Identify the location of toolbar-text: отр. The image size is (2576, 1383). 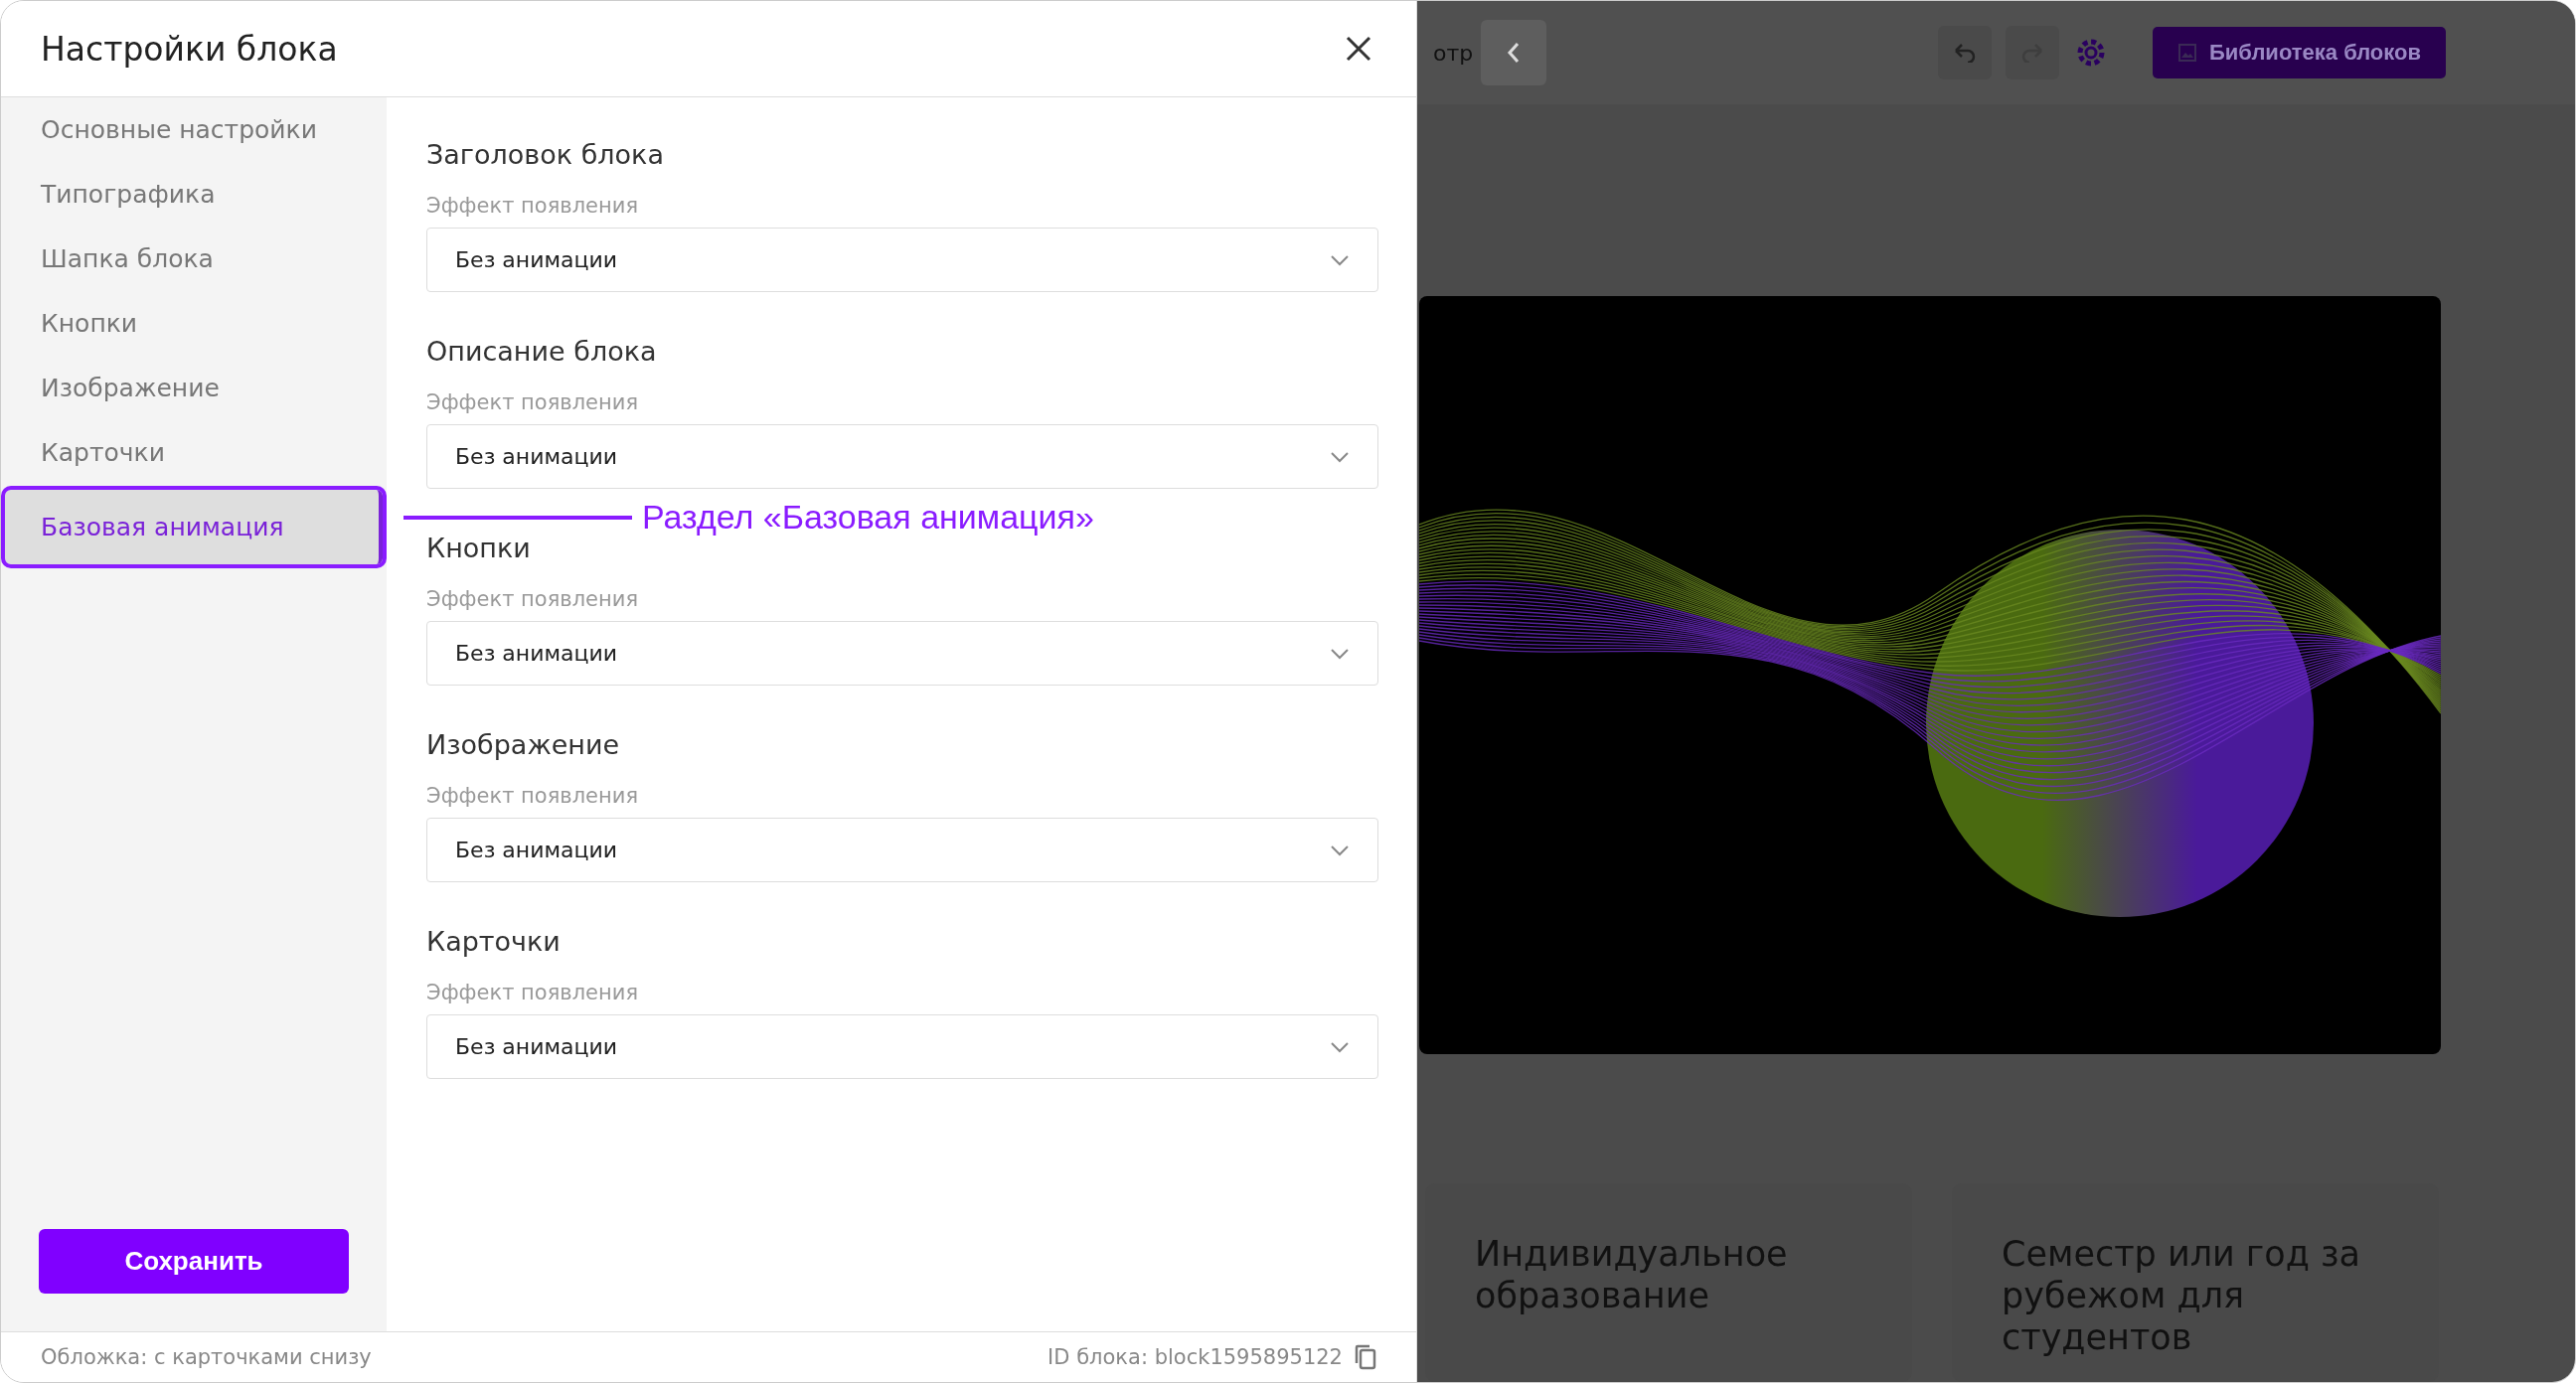
(1453, 53).